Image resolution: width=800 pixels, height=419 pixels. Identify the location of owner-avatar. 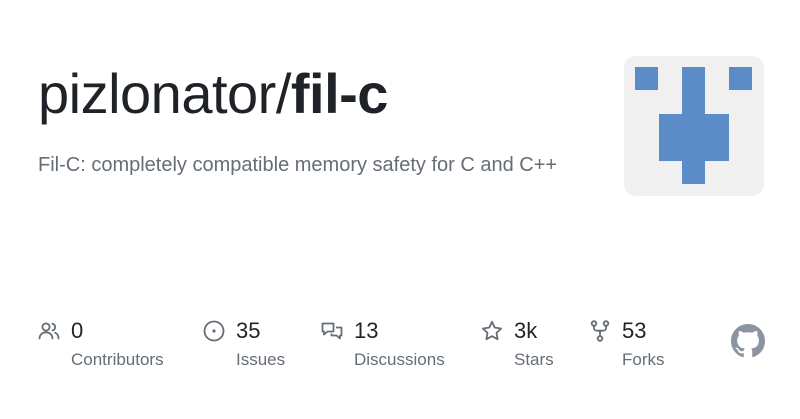
(694, 126).